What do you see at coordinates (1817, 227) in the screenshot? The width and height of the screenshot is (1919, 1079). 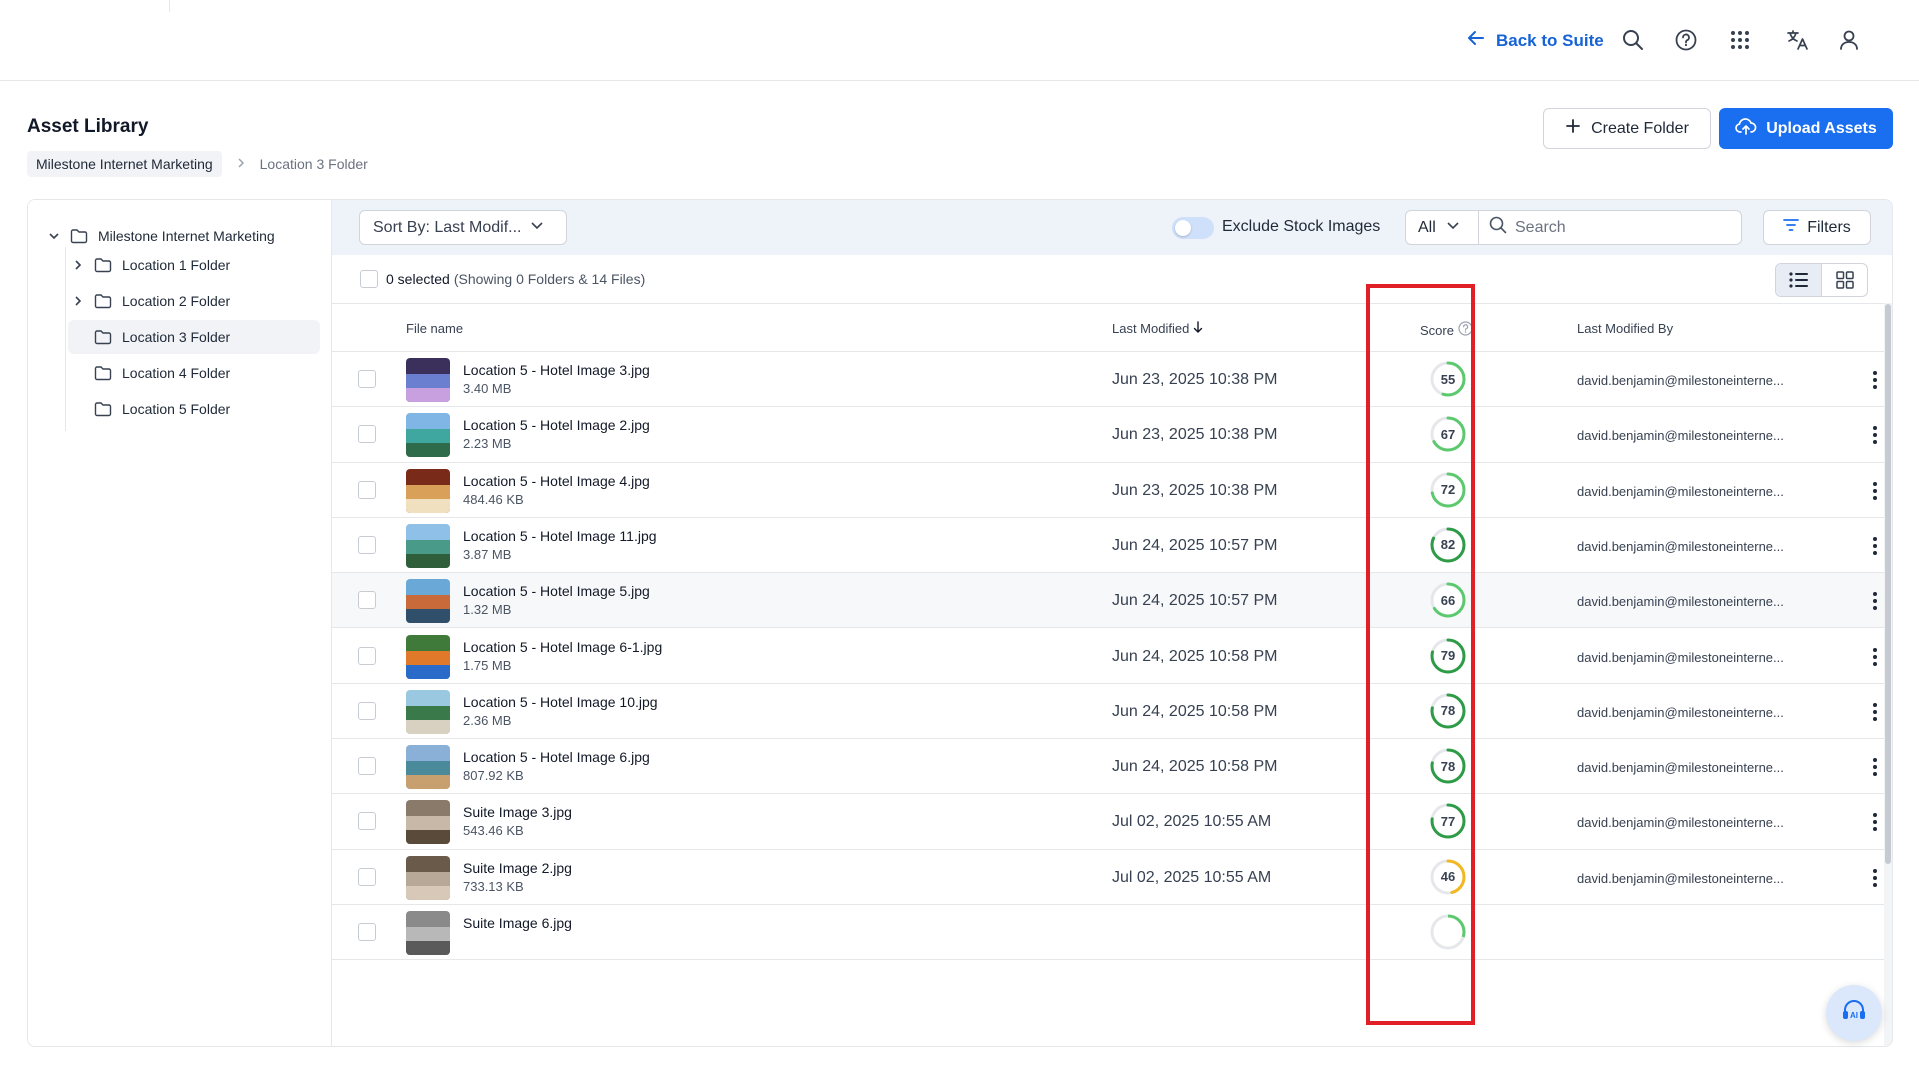 I see `filters-button: Filters` at bounding box center [1817, 227].